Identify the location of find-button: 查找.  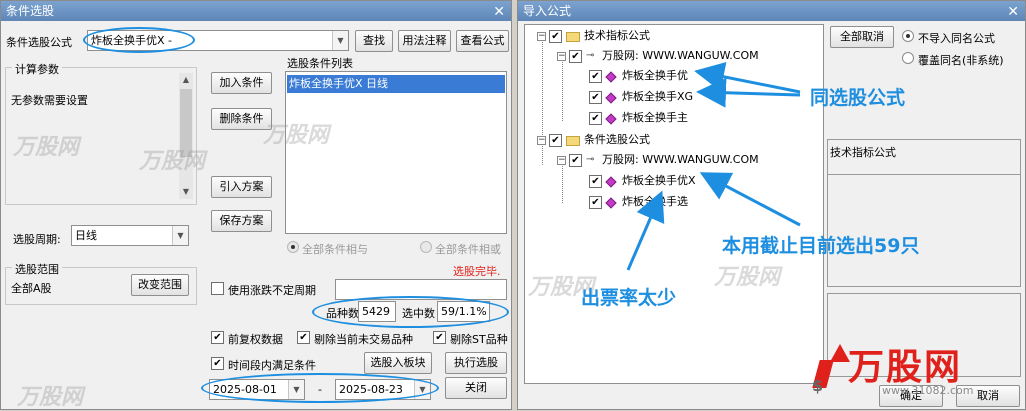
(374, 41).